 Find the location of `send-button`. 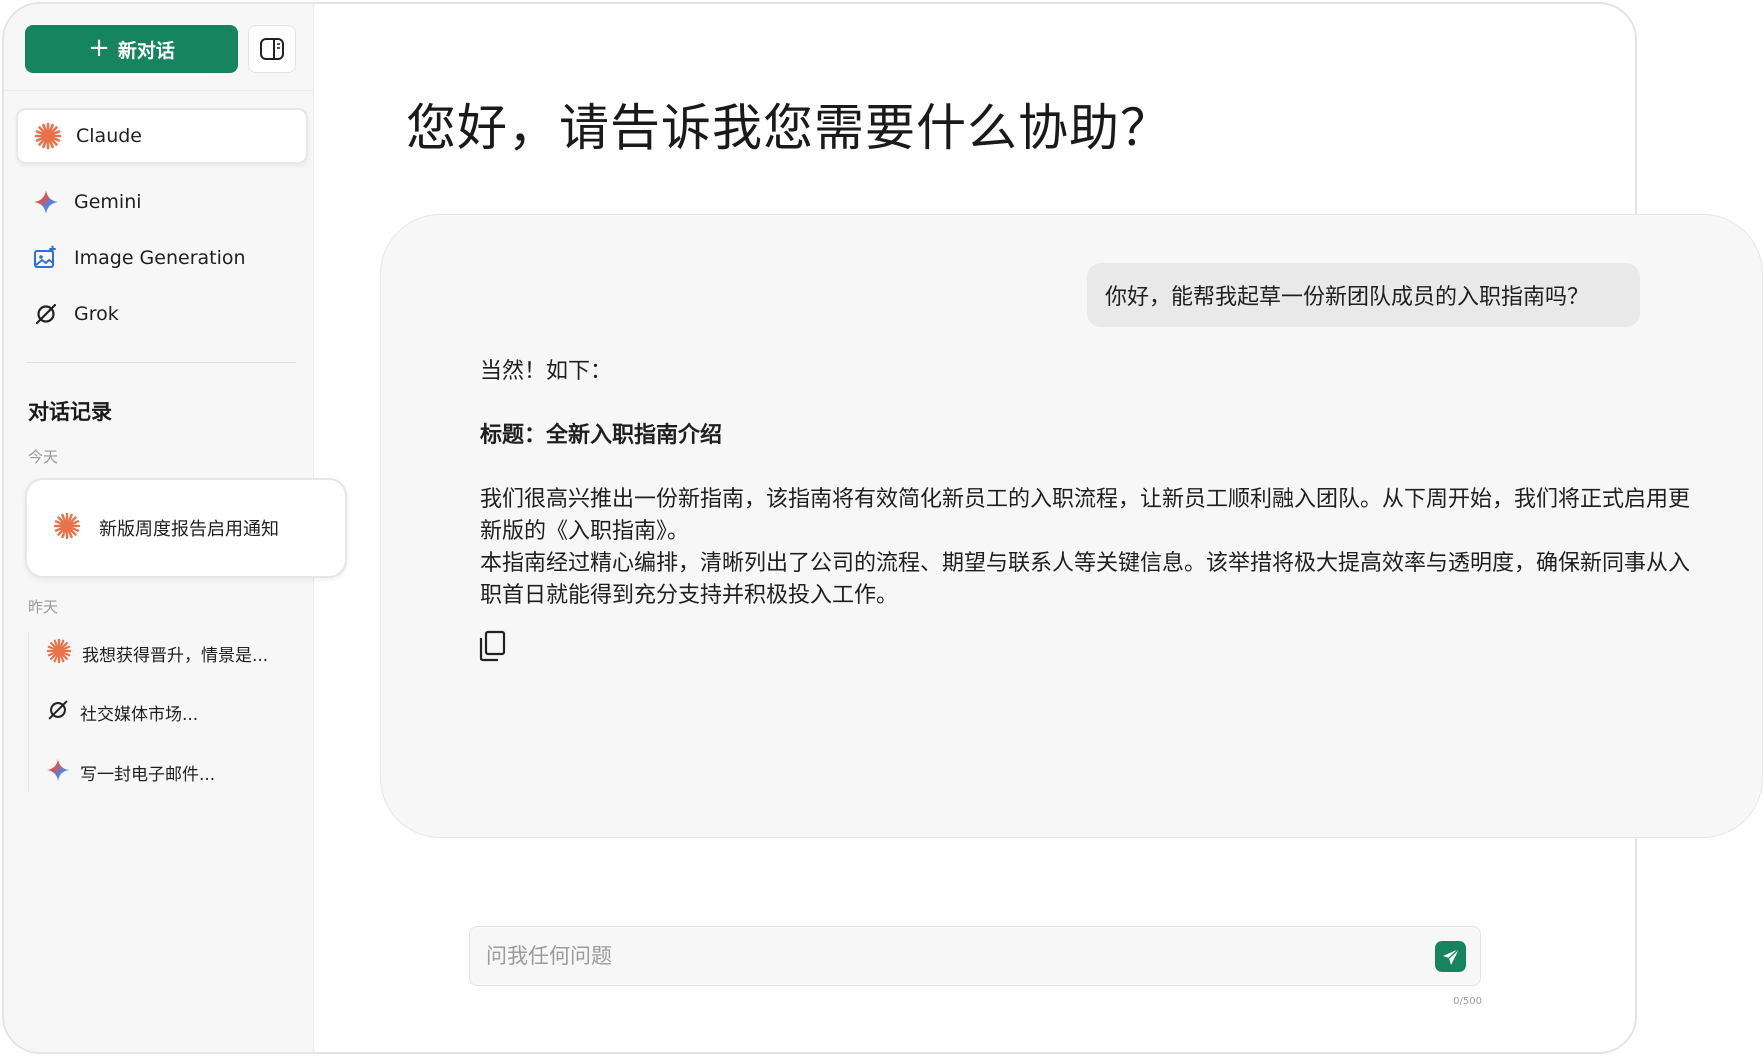

send-button is located at coordinates (1450, 956).